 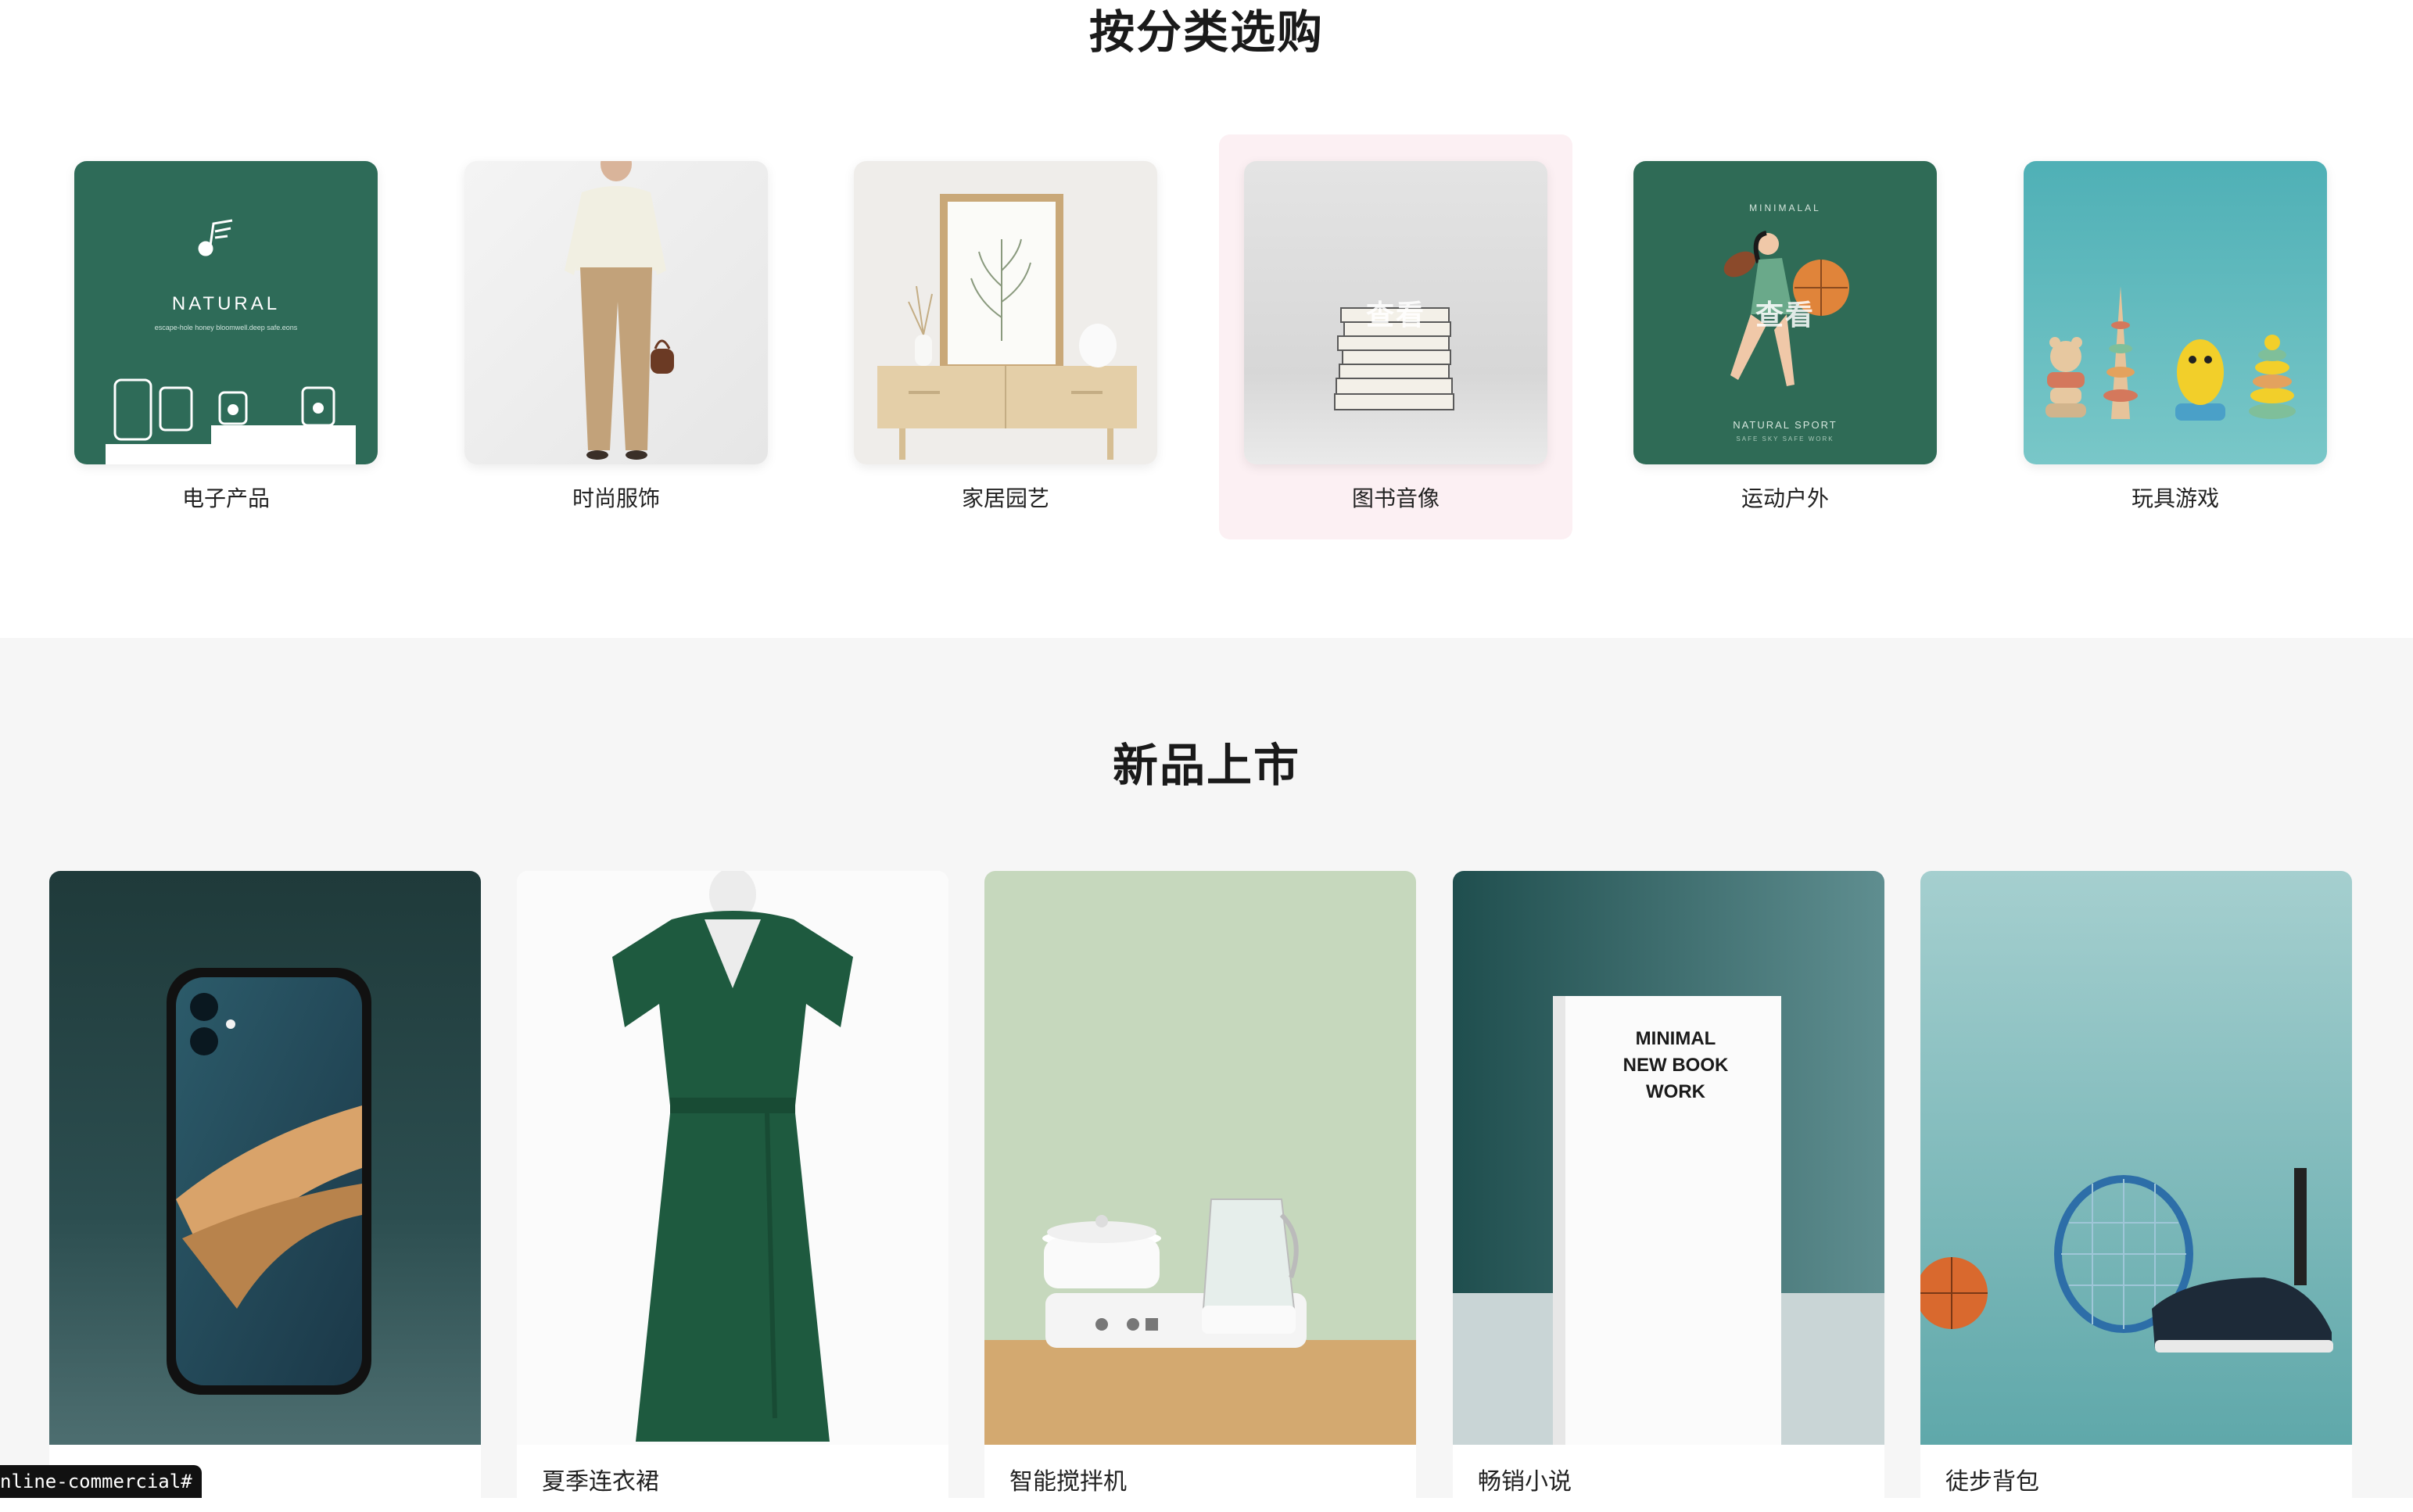 I want to click on svg-text: SAFE SKY SAFE WORK, so click(x=1785, y=438).